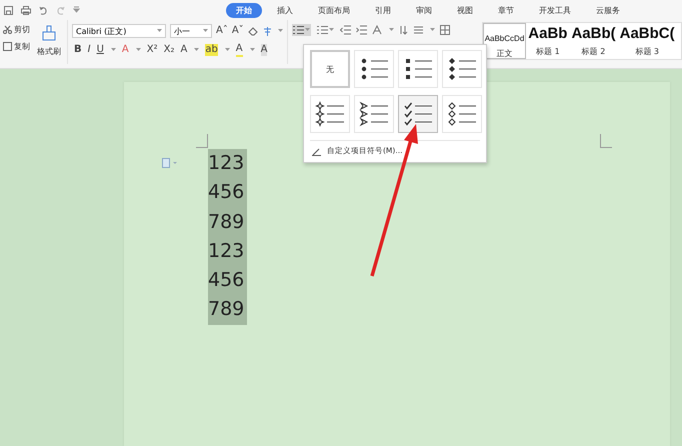 Image resolution: width=682 pixels, height=446 pixels. I want to click on menu-tab: 审阅, so click(424, 10).